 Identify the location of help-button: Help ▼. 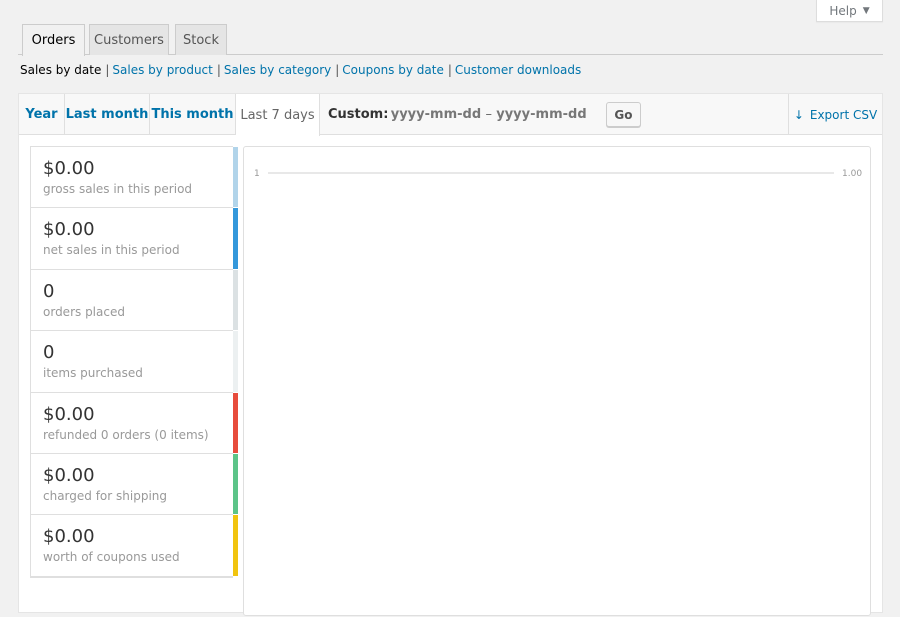
(849, 11).